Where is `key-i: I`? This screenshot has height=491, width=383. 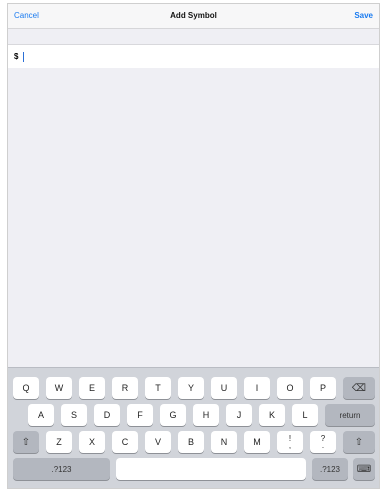
key-i: I is located at coordinates (257, 388).